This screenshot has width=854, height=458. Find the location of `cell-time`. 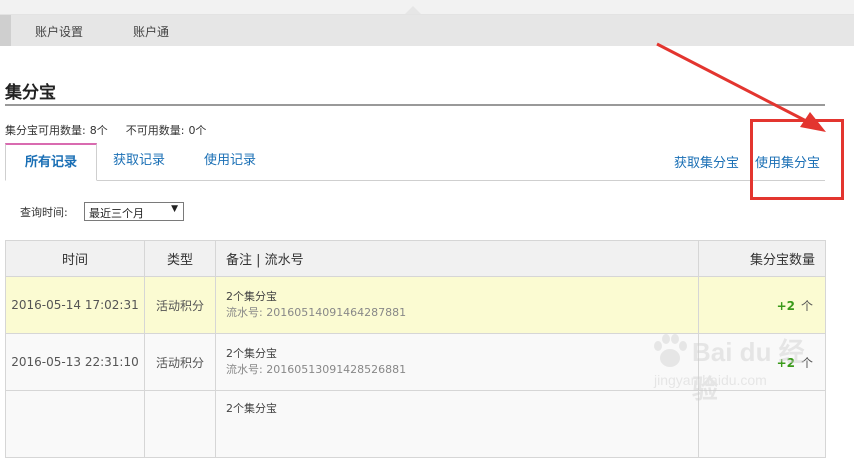

cell-time is located at coordinates (75, 424).